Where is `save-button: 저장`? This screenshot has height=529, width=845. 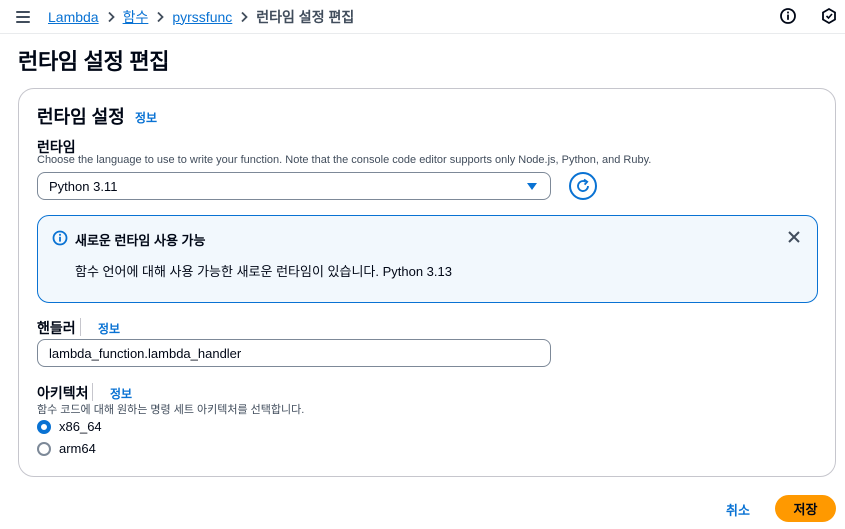
save-button: 저장 is located at coordinates (805, 508).